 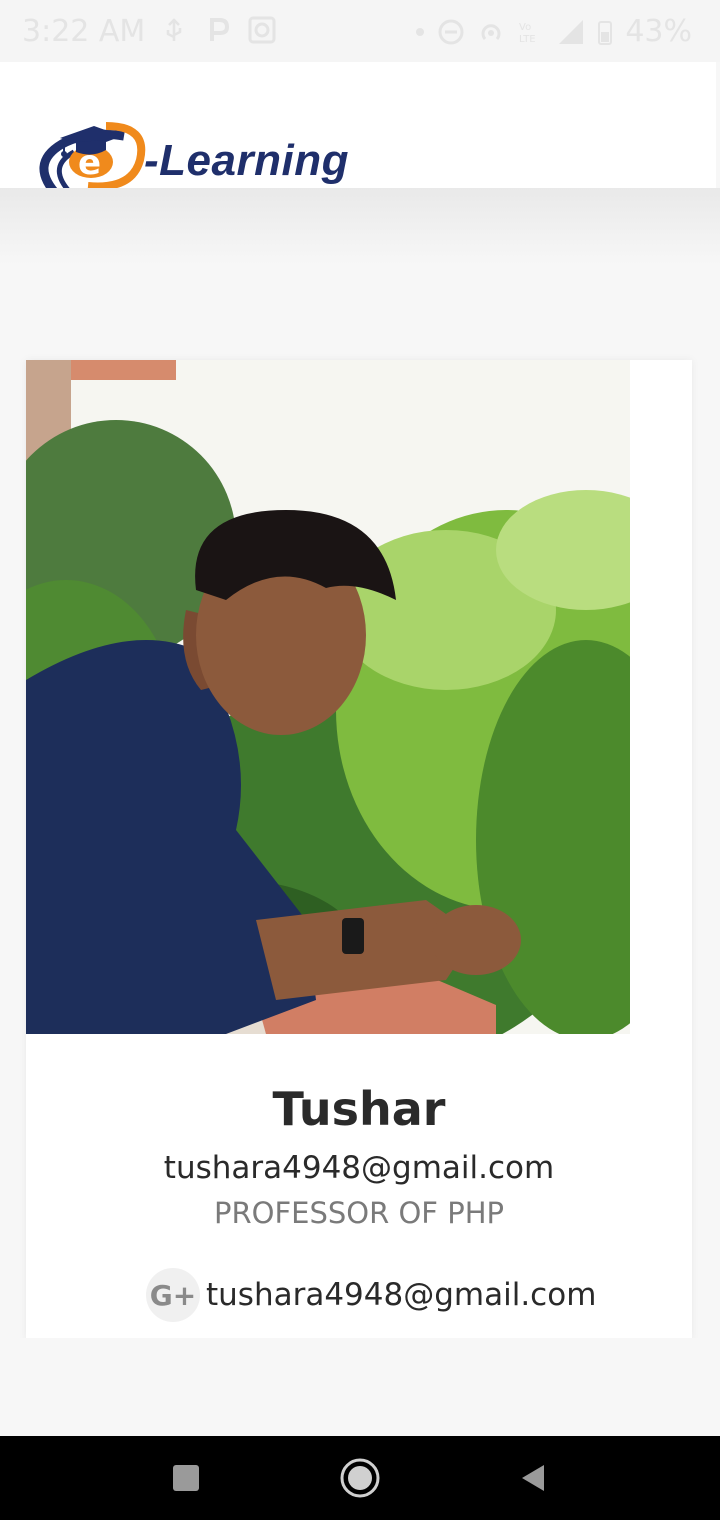 I want to click on signal-icon, so click(x=571, y=31).